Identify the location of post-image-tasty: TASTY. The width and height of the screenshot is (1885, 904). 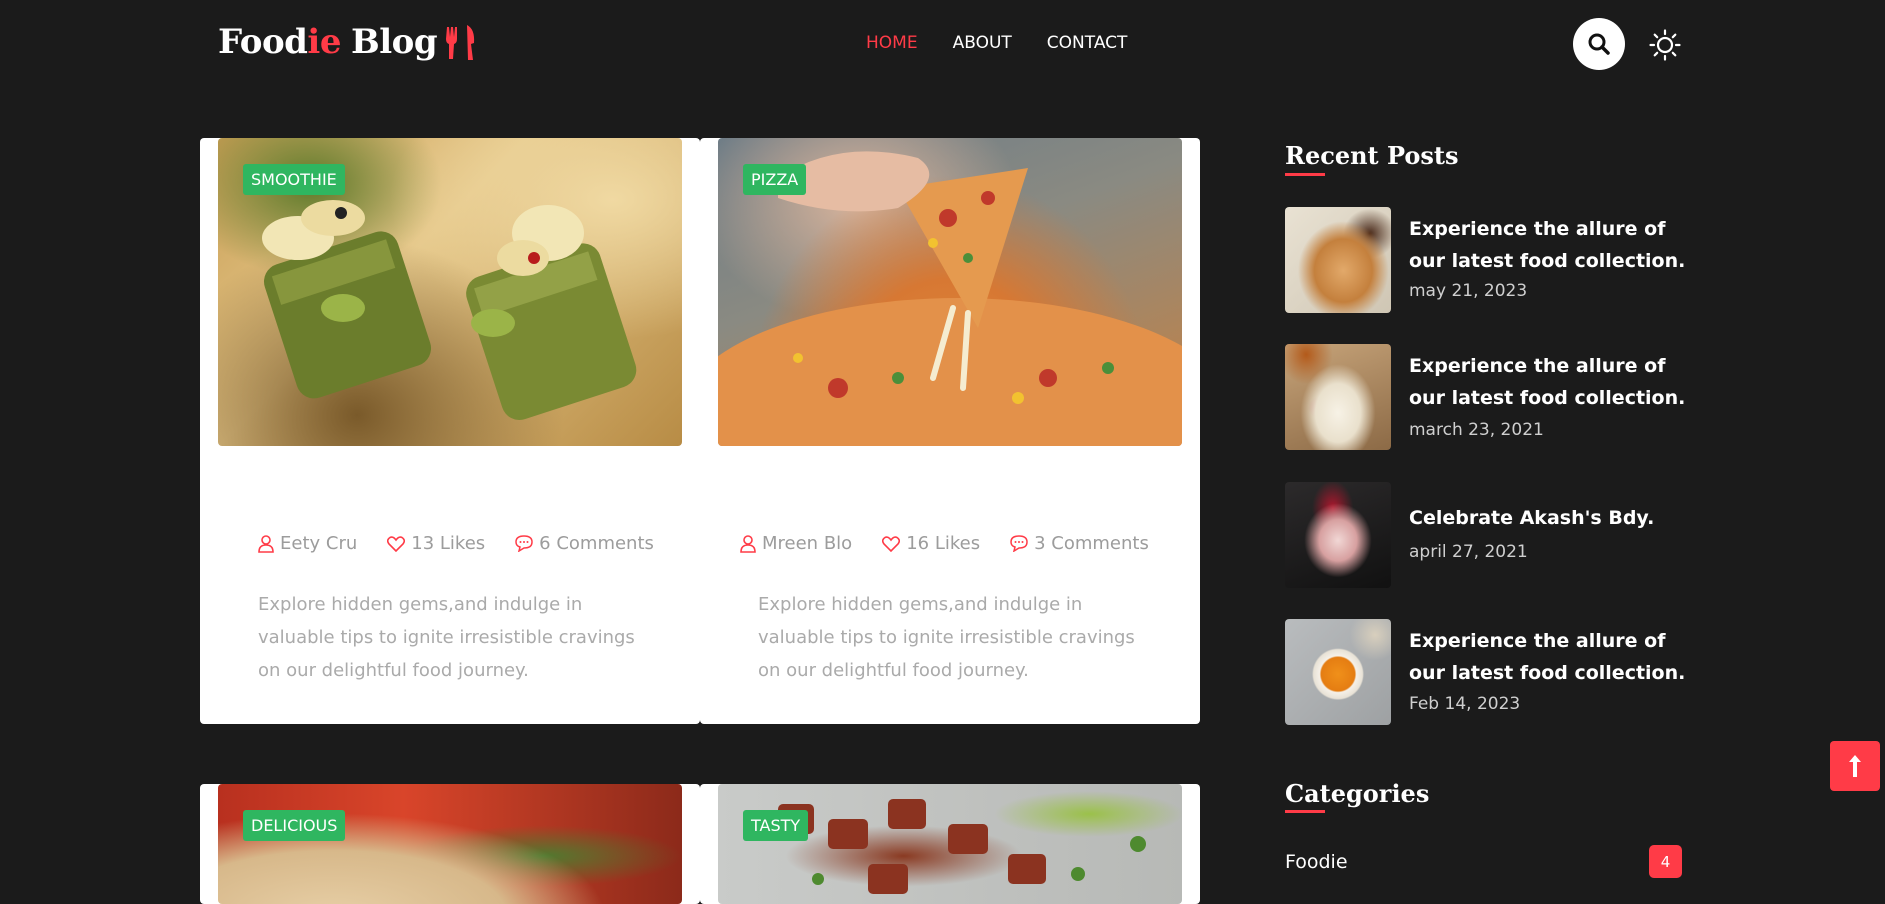
(950, 844).